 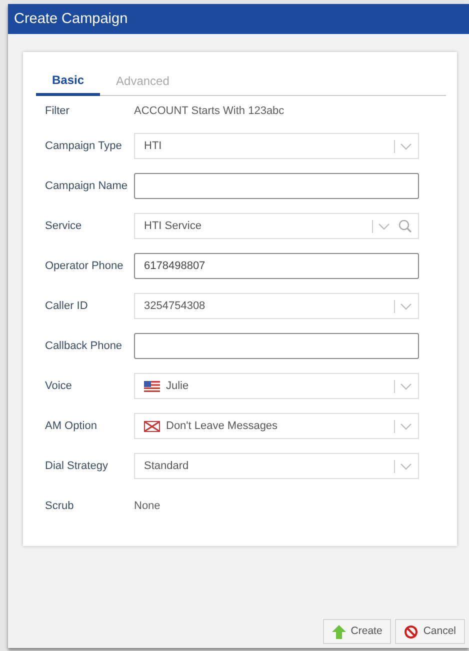 I want to click on dropdown-field: Julie, so click(x=276, y=386).